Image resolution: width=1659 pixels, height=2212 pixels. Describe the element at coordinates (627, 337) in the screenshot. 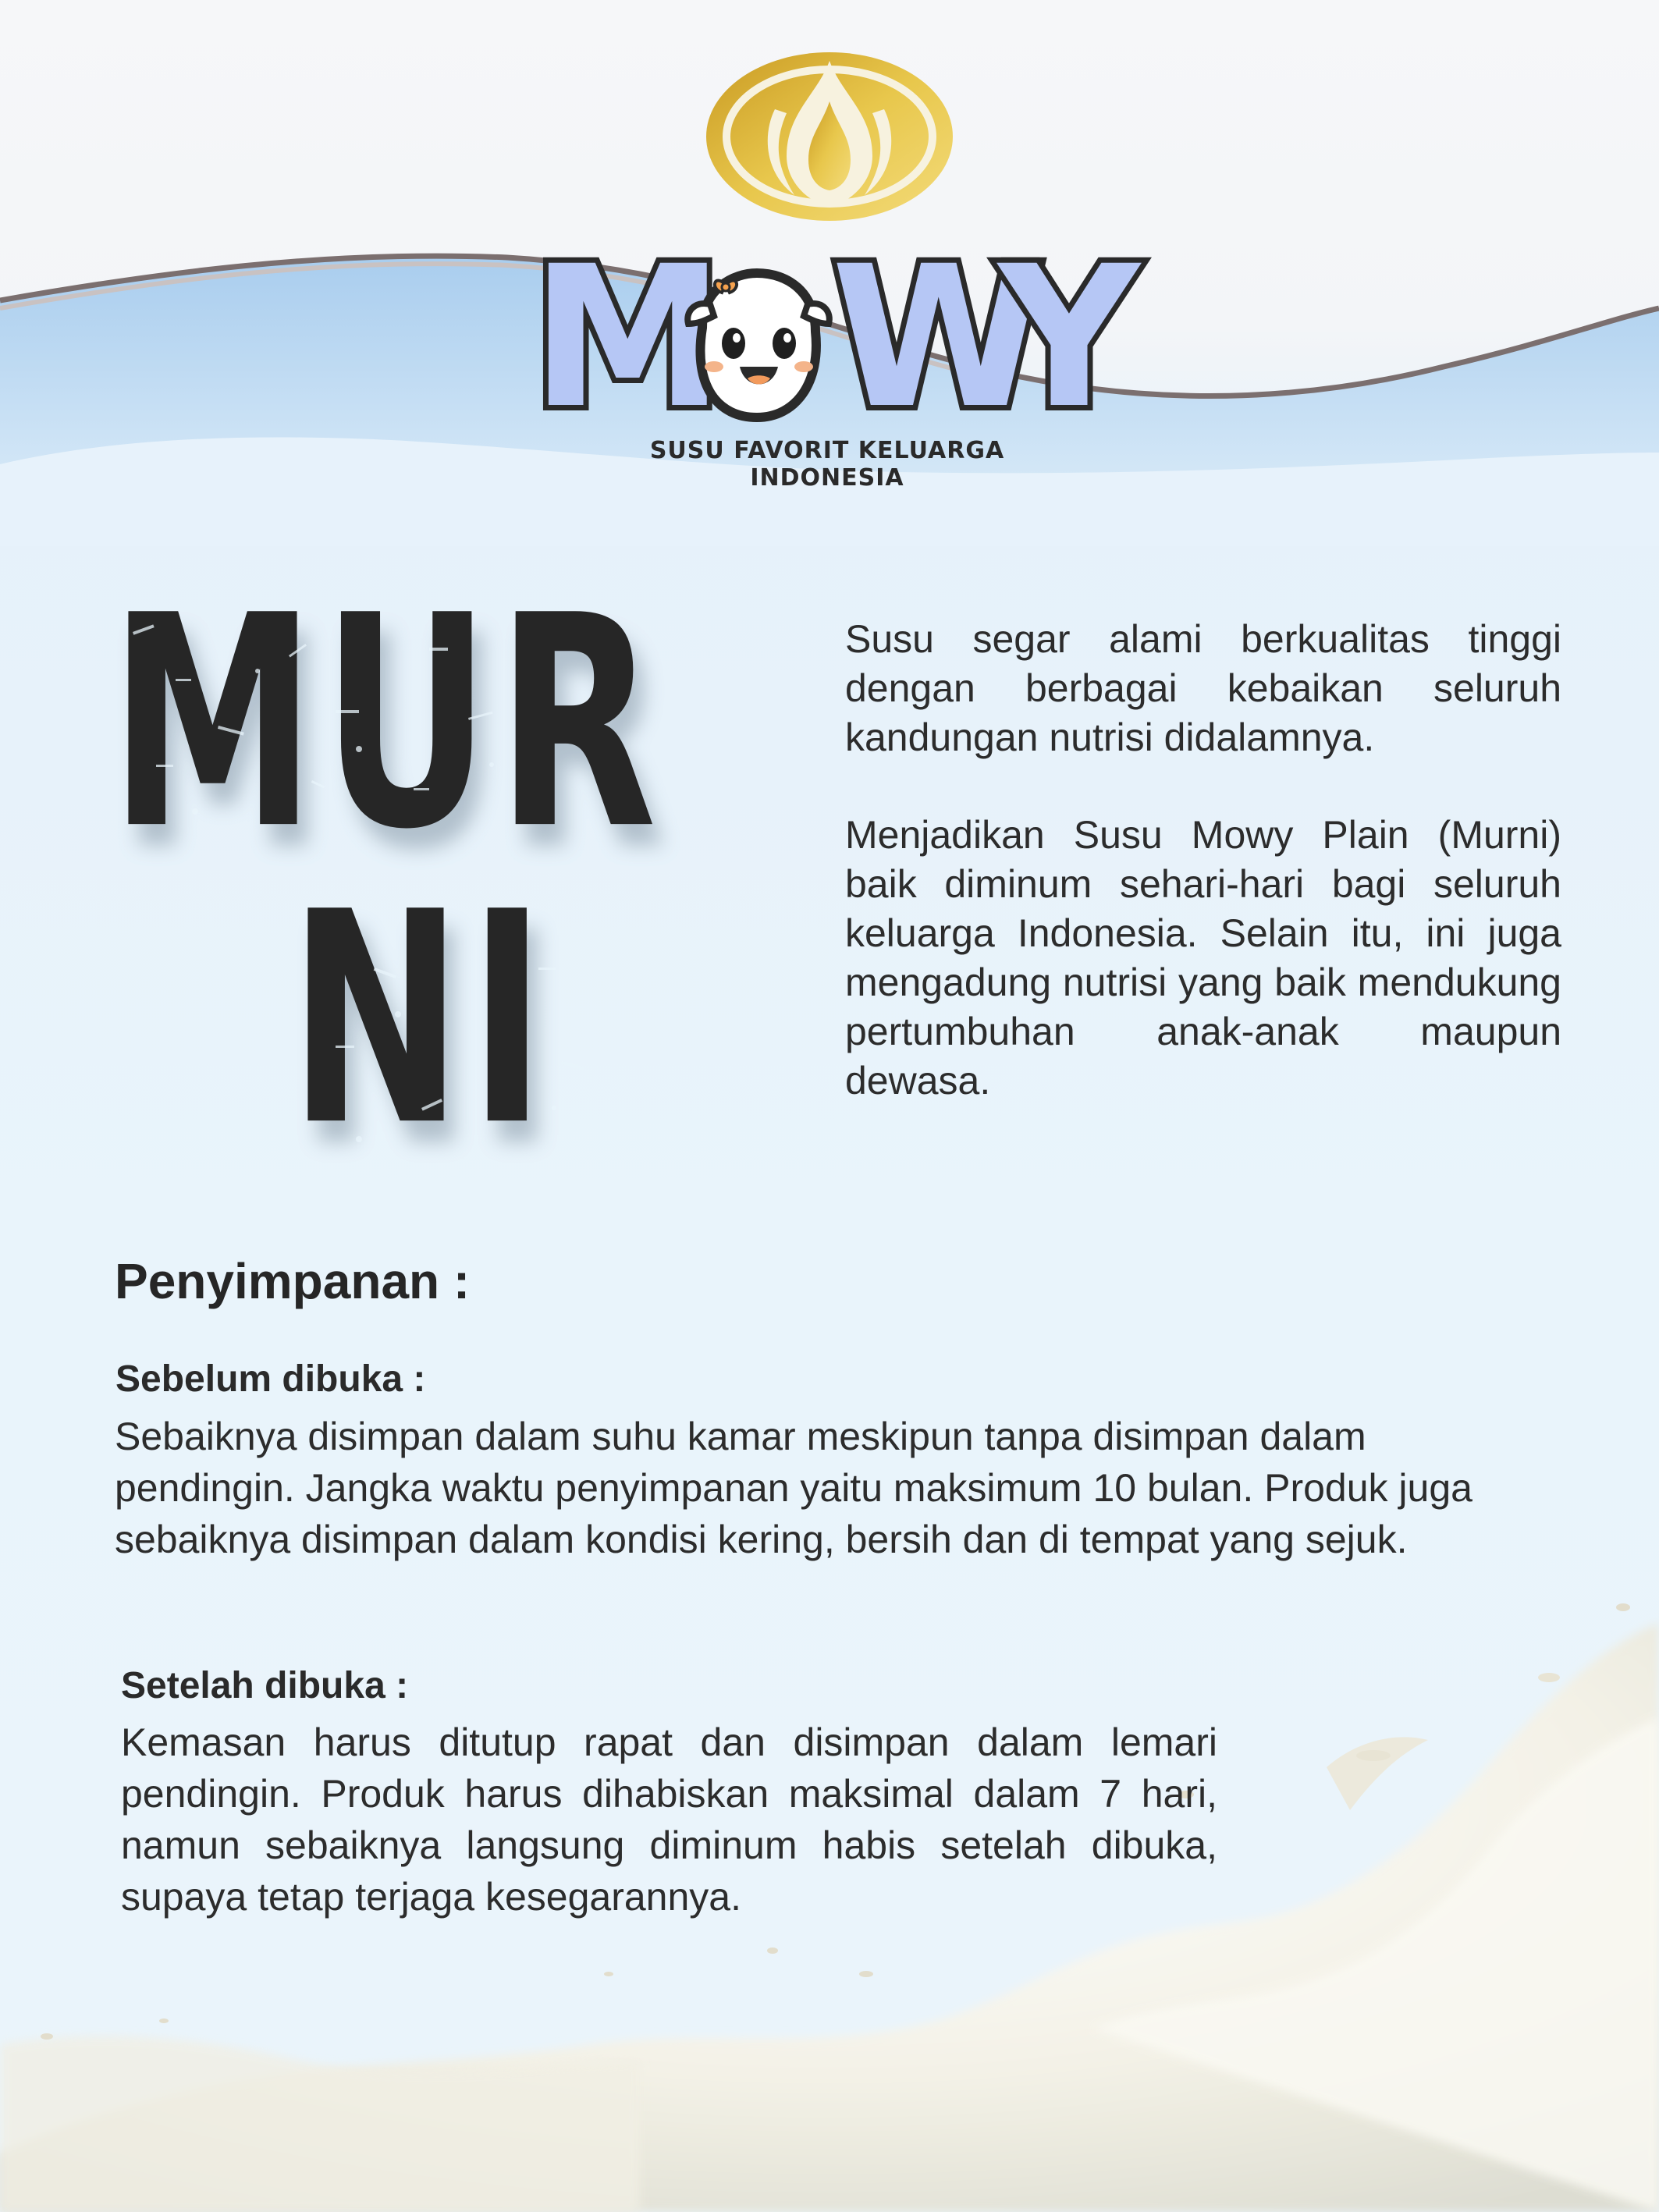

I see `brand-letter-m: M` at that location.